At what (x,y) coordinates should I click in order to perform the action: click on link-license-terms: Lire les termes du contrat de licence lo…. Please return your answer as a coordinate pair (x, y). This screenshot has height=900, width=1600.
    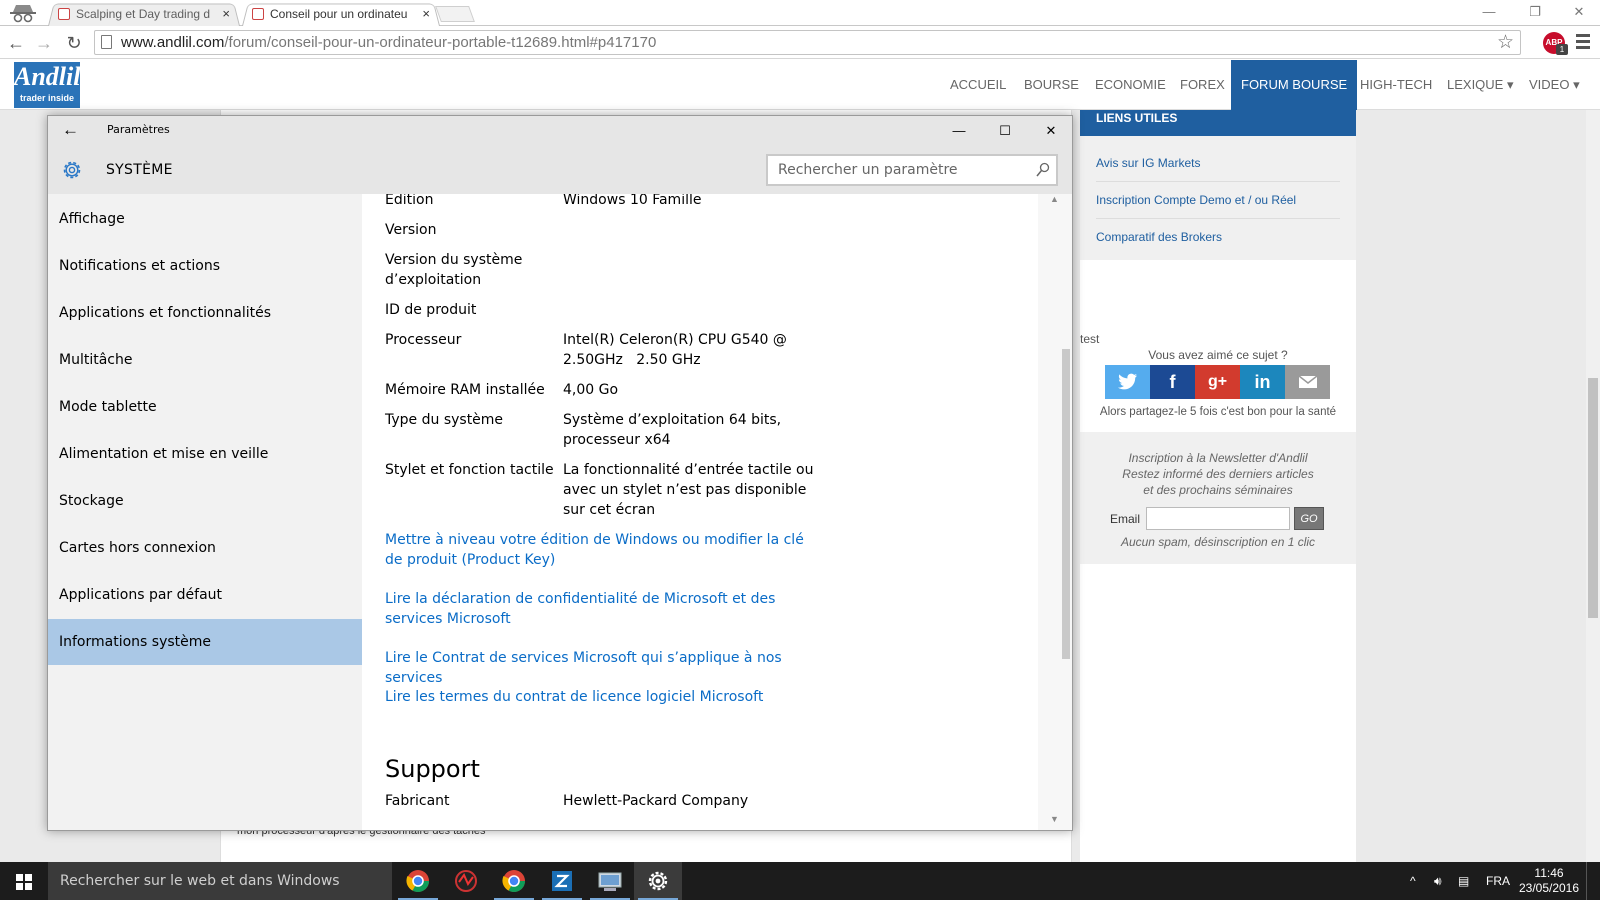
    Looking at the image, I should click on (605, 697).